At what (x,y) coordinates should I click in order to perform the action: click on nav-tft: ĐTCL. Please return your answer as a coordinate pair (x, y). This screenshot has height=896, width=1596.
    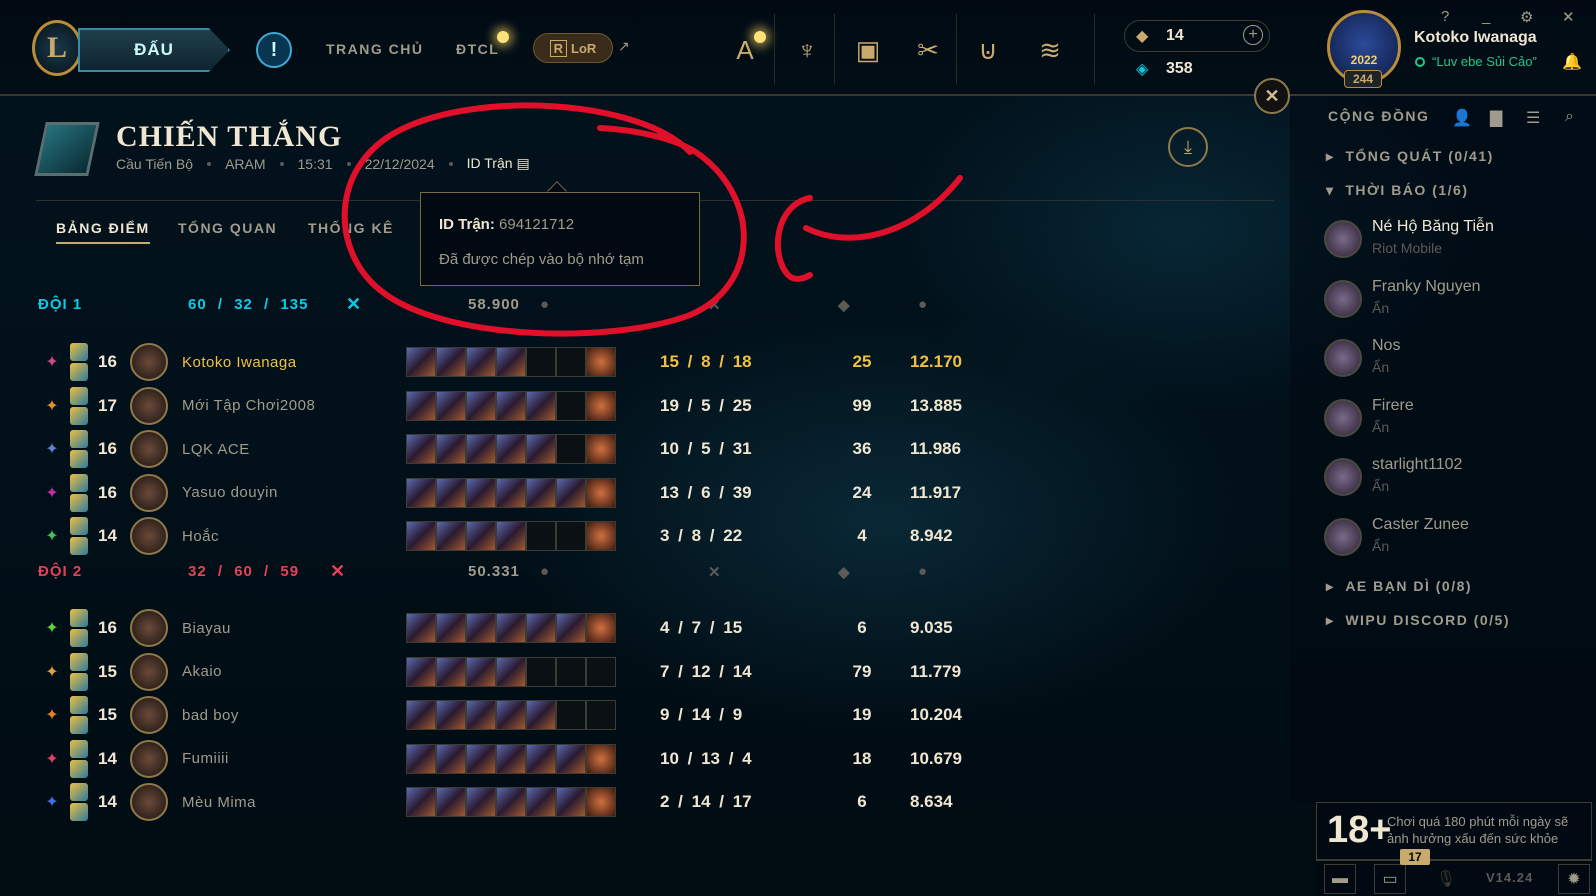
    Looking at the image, I should click on (477, 49).